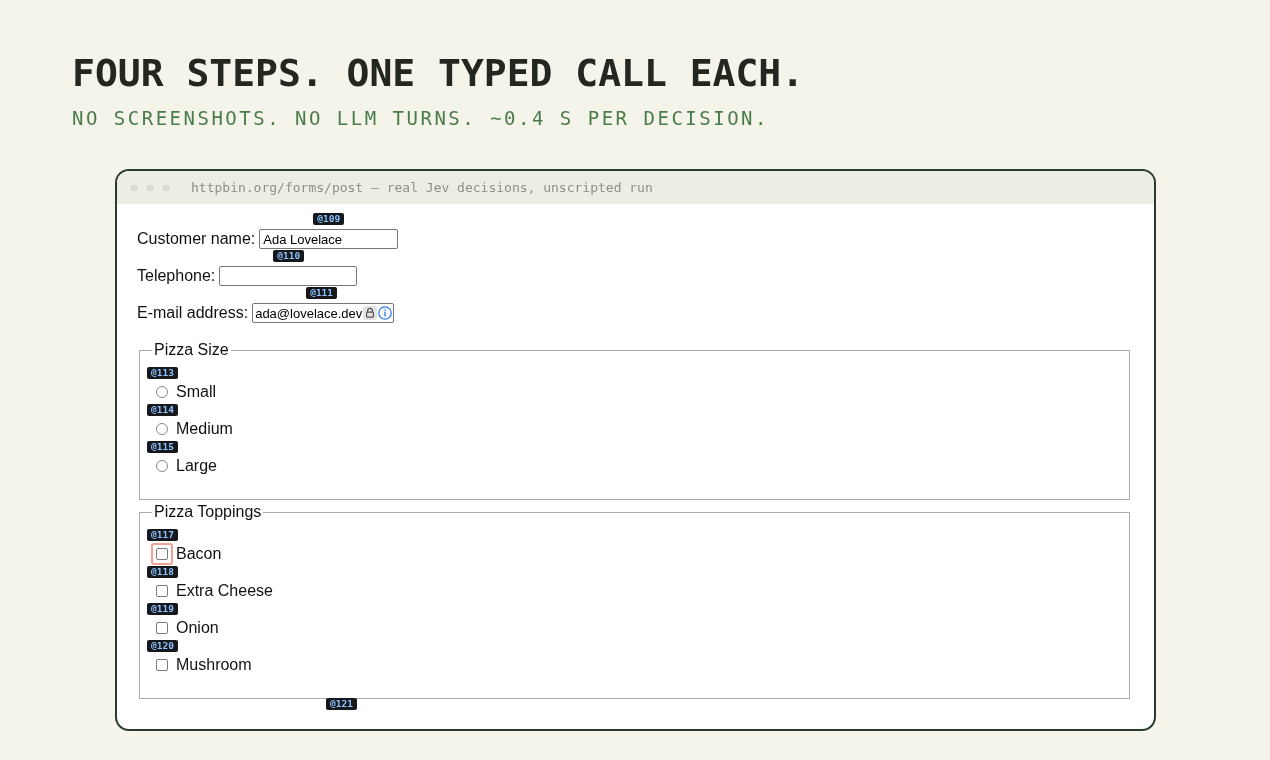 Image resolution: width=1270 pixels, height=760 pixels. Describe the element at coordinates (289, 256) in the screenshot. I see `ref-tag: @110` at that location.